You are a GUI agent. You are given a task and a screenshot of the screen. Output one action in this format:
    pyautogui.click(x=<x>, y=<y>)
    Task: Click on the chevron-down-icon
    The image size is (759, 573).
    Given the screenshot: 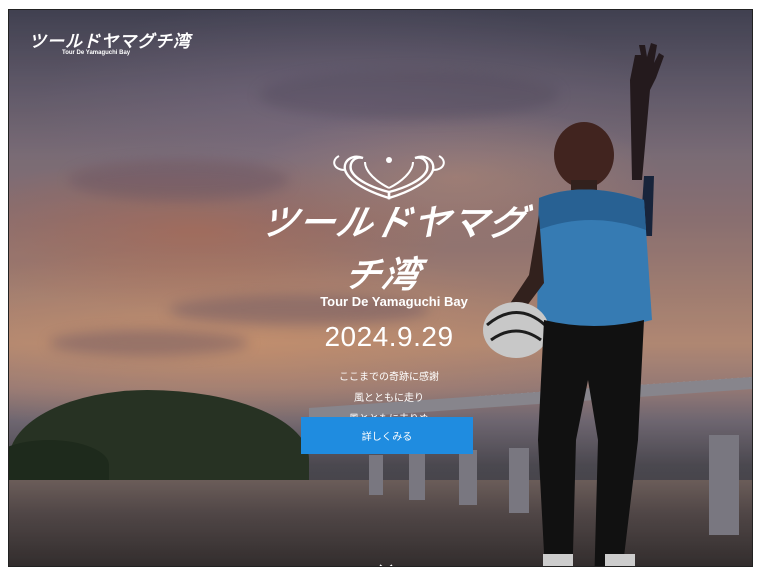 What is the action you would take?
    pyautogui.click(x=386, y=563)
    